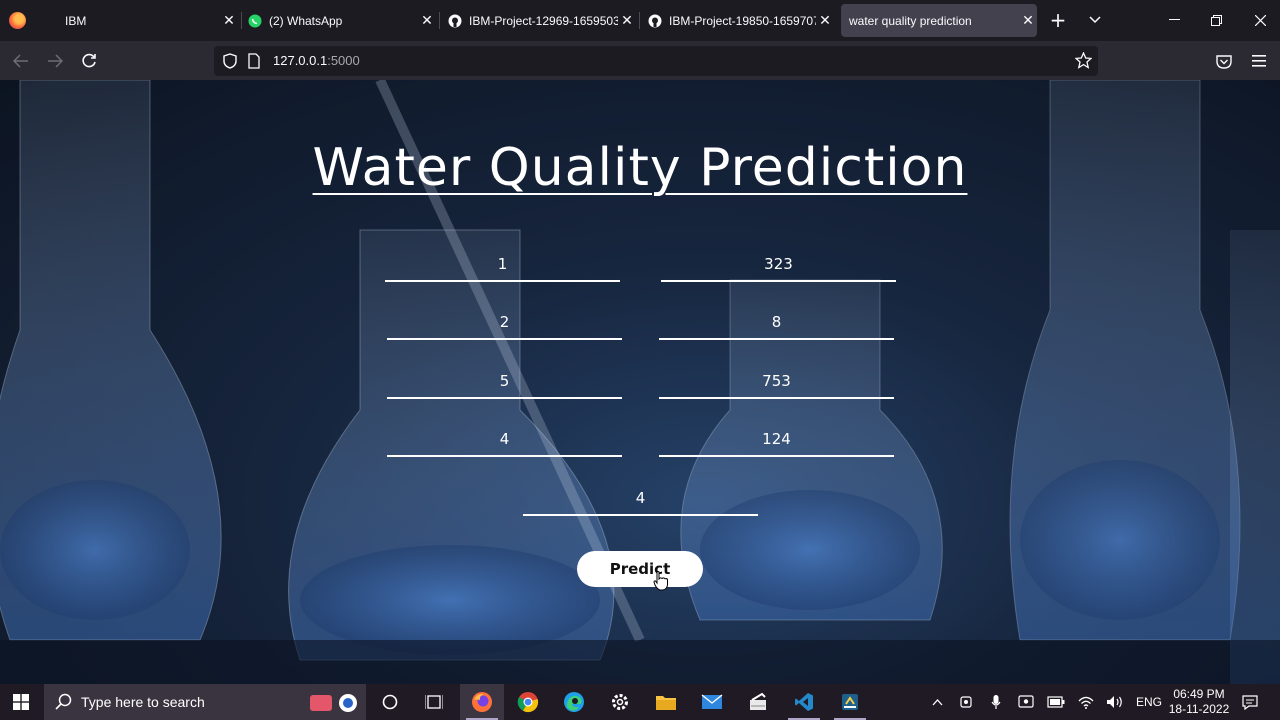 This screenshot has width=1280, height=720. Describe the element at coordinates (306, 20) in the screenshot. I see `tab-label: (2) WhatsApp` at that location.